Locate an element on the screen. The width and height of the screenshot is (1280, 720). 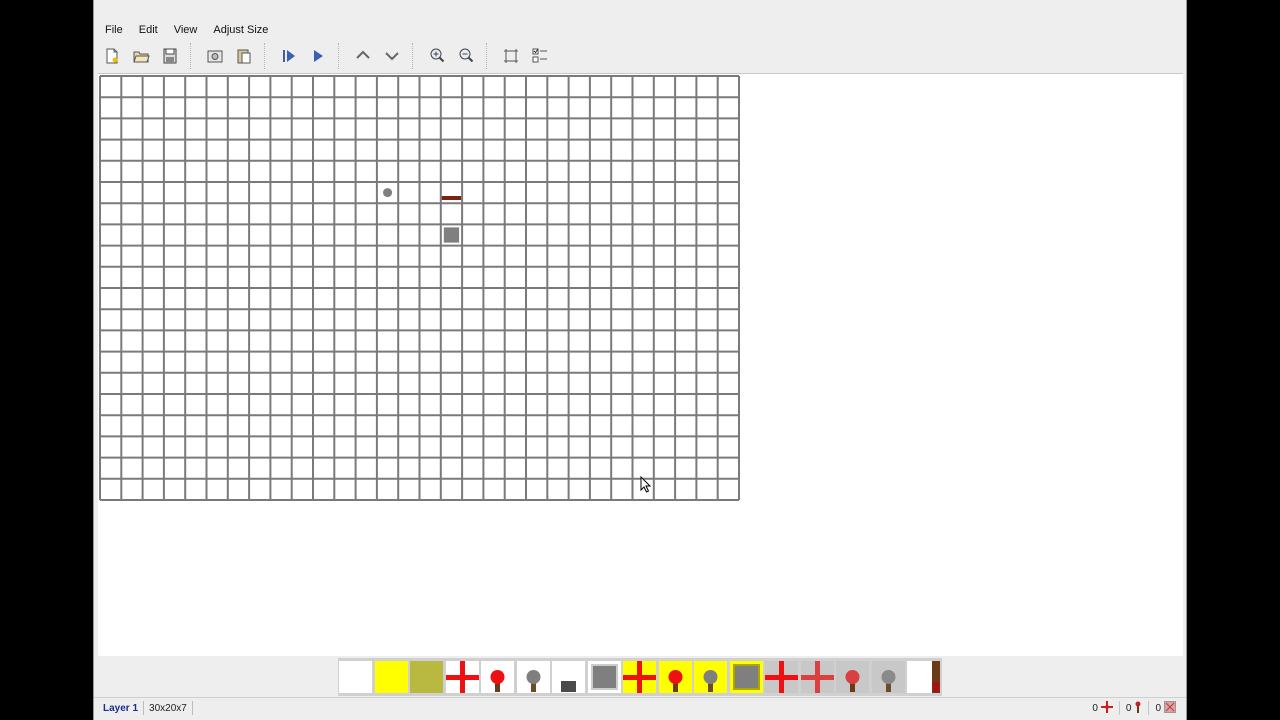
palette-gray-dim-torch is located at coordinates (852, 677).